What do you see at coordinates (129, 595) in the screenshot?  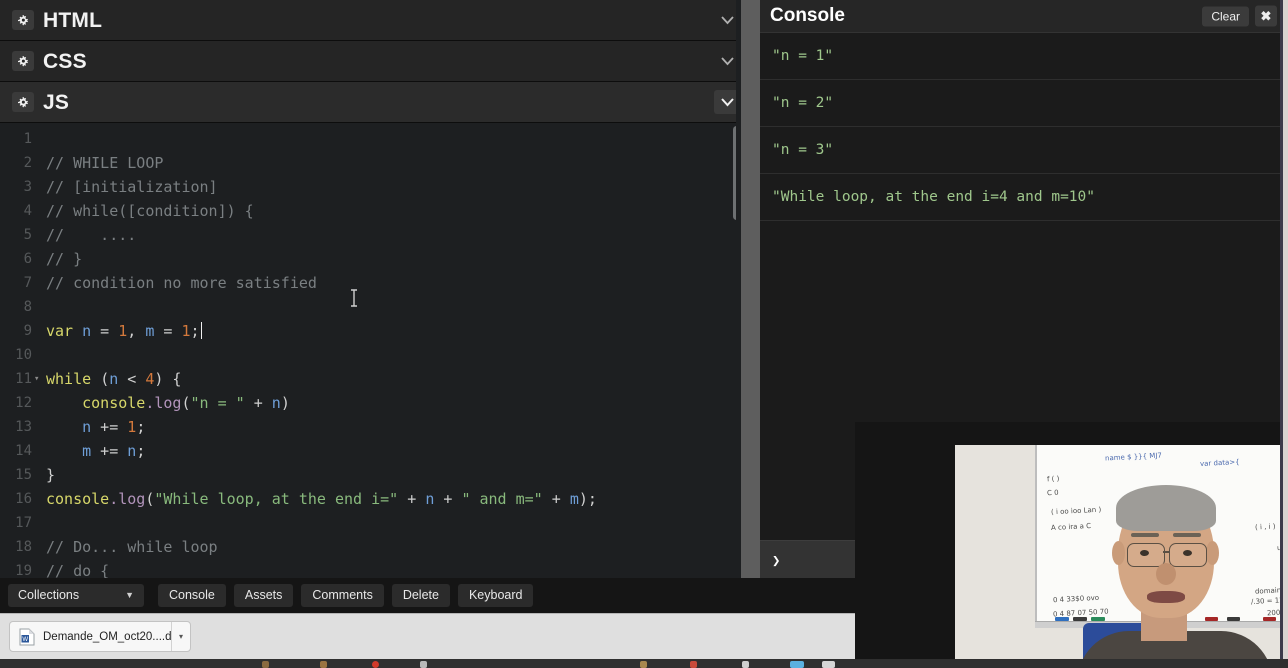 I see `chevron-down-icon-collections: ▼` at bounding box center [129, 595].